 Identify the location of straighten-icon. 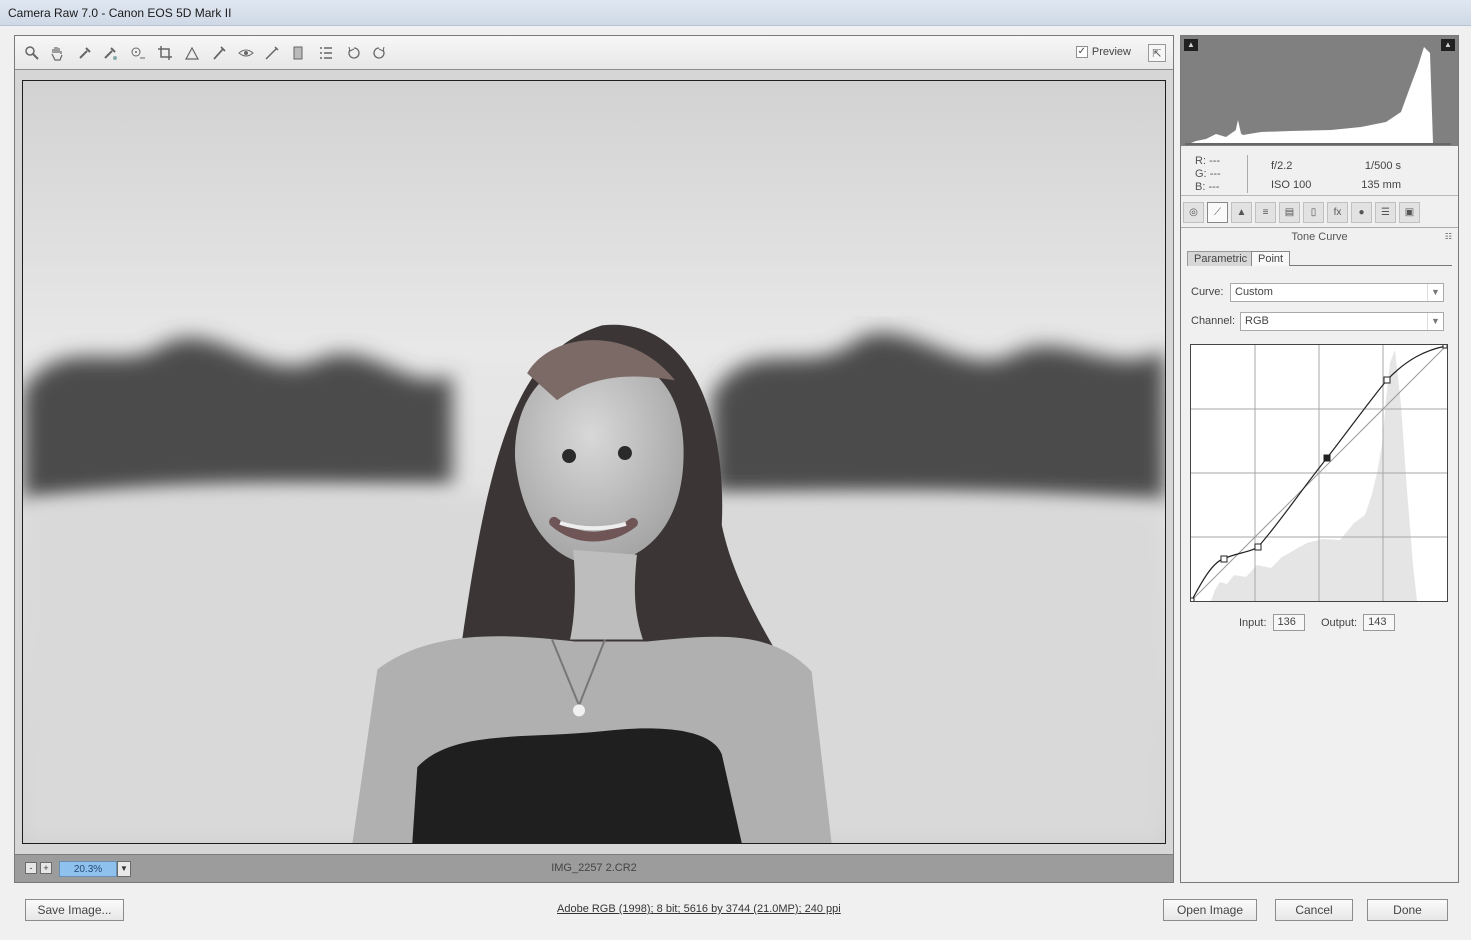
(192, 53).